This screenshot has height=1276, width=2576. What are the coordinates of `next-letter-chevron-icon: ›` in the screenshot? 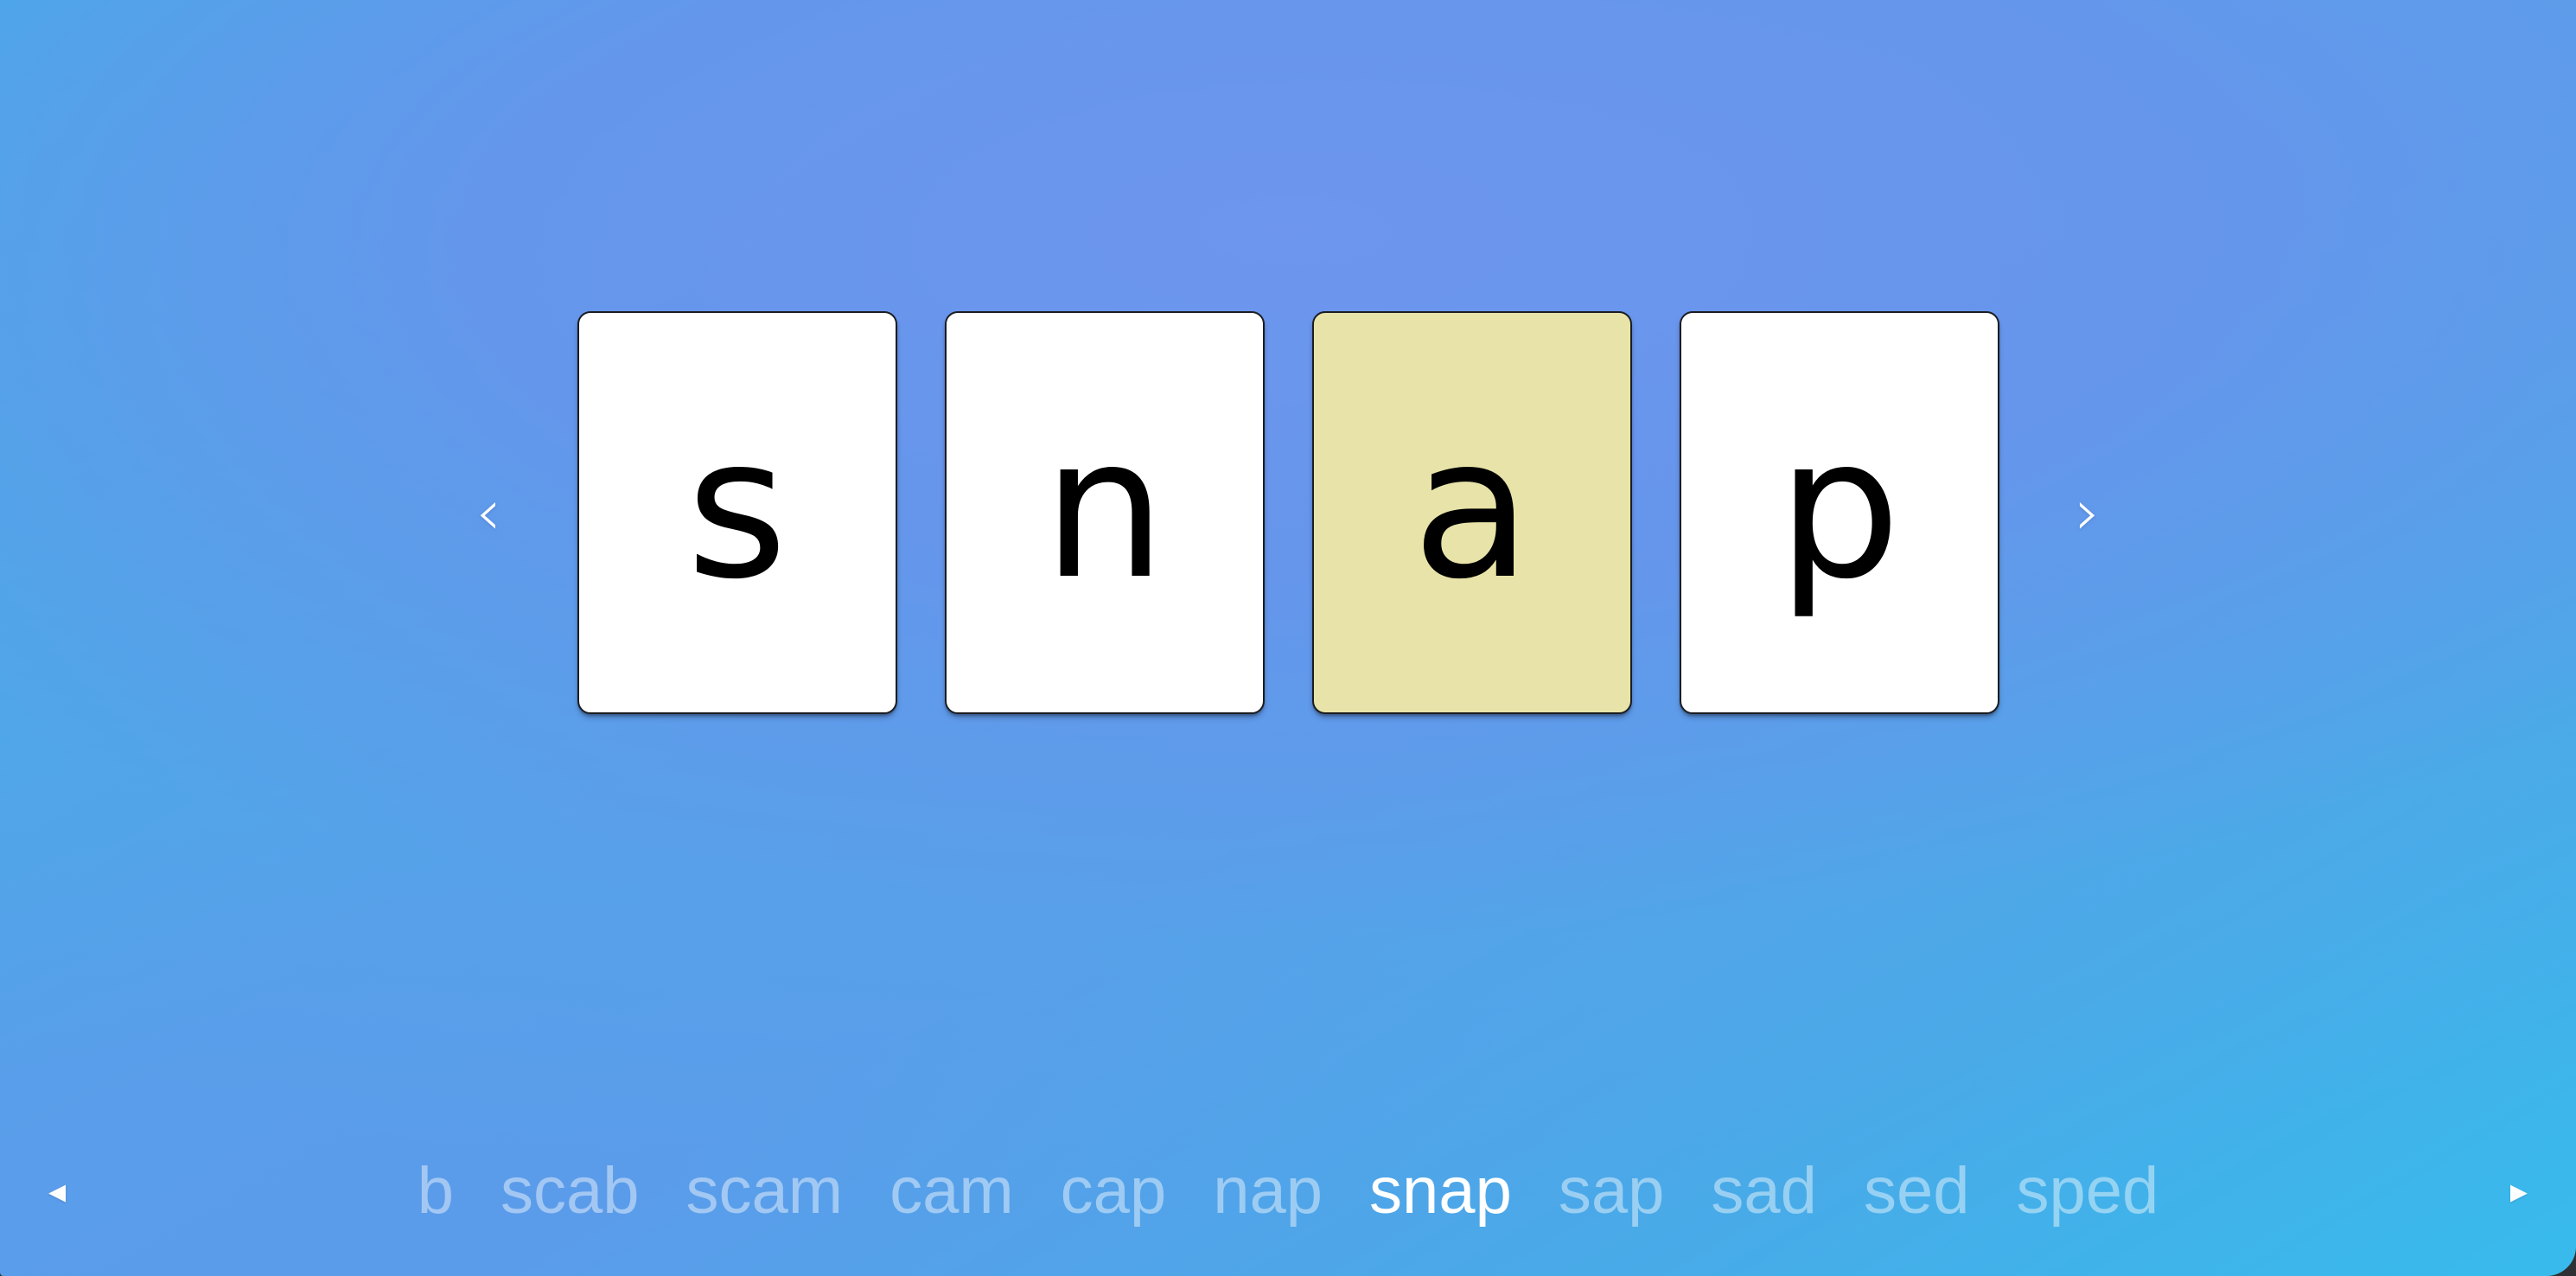 It's located at (2087, 512).